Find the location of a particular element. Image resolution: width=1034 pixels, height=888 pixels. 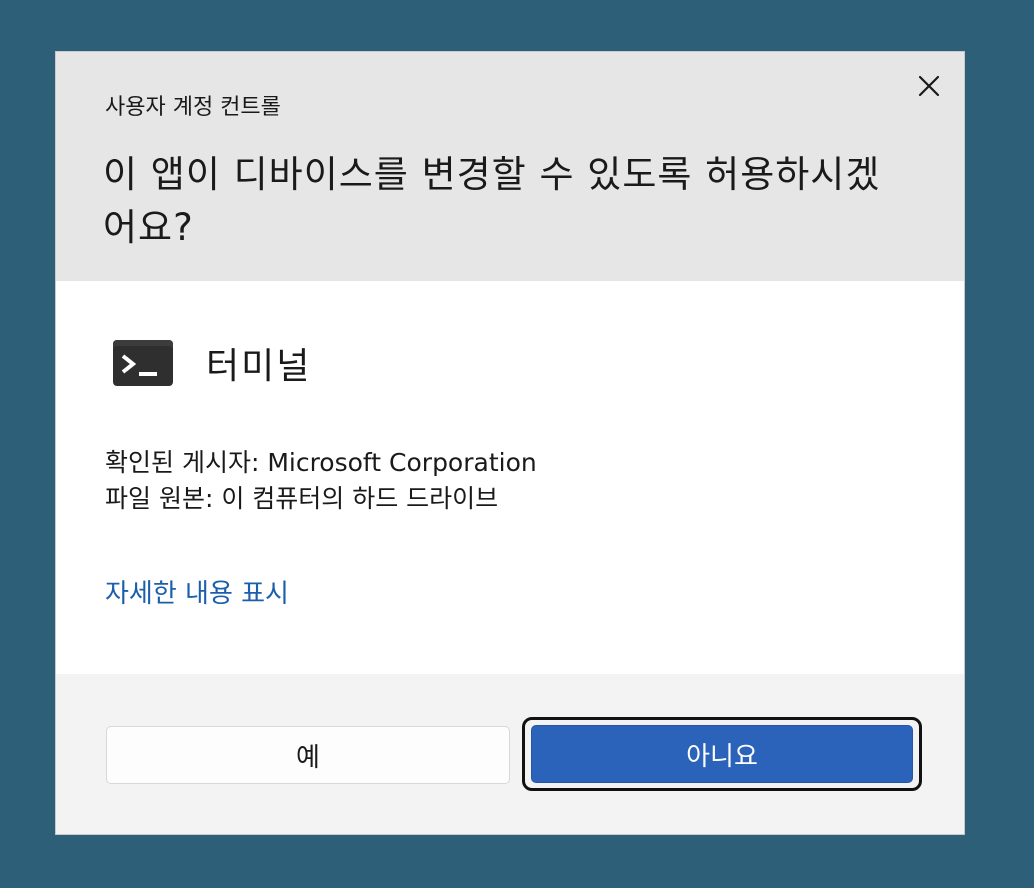

close-button is located at coordinates (929, 86).